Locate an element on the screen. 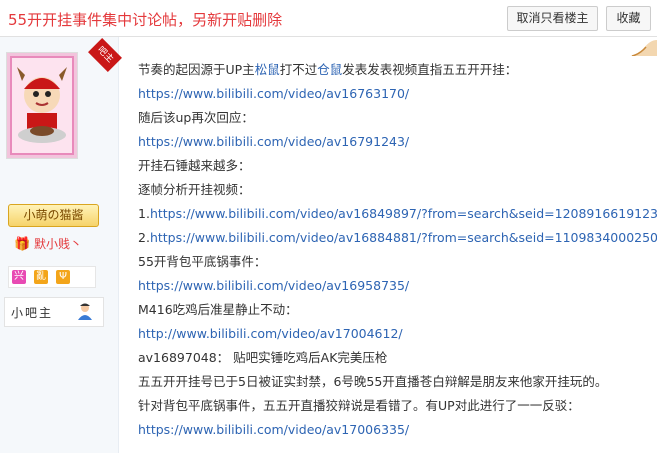  user-link-cangshu: 仓鼠 is located at coordinates (329, 69).